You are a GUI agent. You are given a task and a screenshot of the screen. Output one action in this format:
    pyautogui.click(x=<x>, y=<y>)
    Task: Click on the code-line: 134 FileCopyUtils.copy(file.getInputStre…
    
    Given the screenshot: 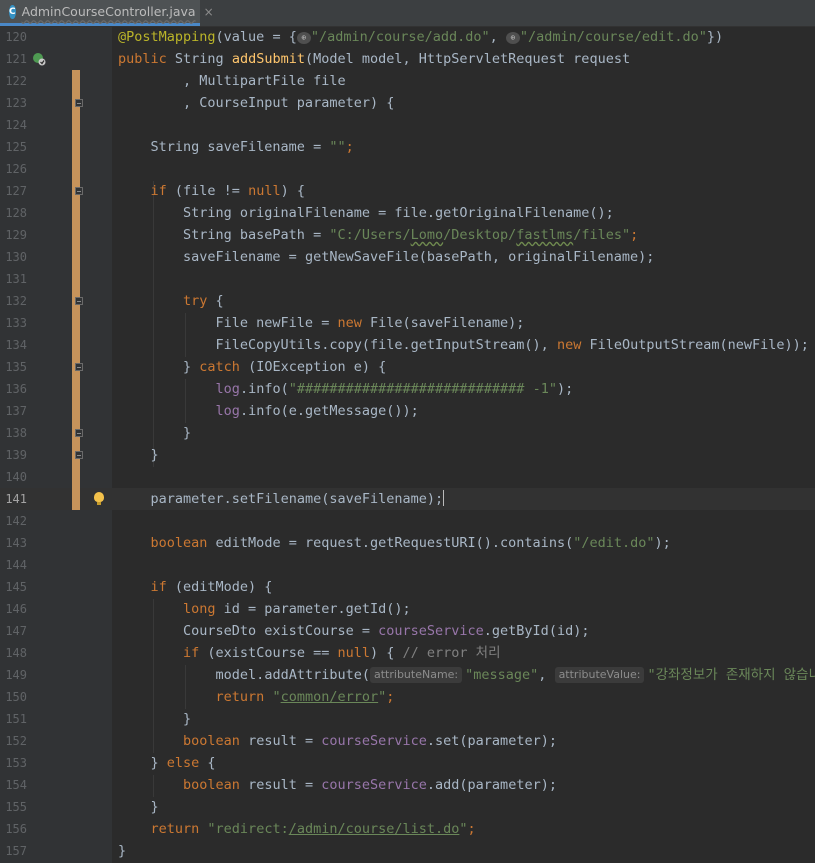 What is the action you would take?
    pyautogui.click(x=407, y=345)
    